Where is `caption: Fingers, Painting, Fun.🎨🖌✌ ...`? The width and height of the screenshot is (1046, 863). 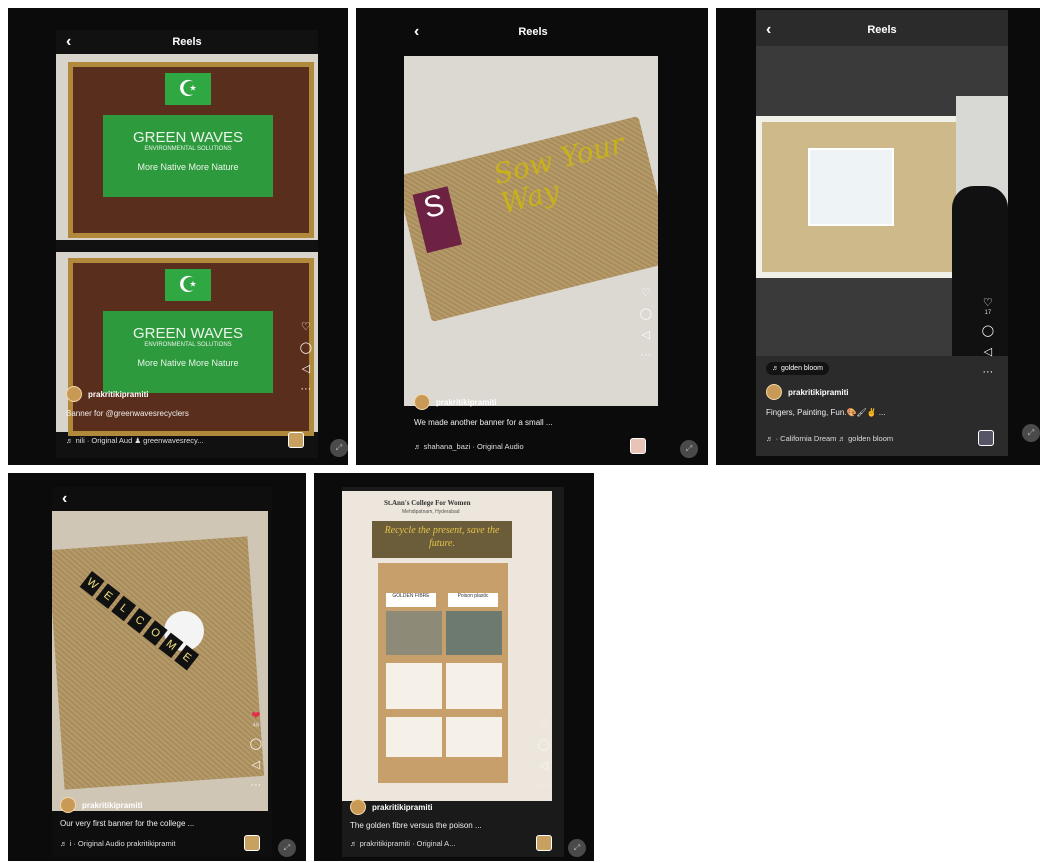 caption: Fingers, Painting, Fun.🎨🖌✌ ... is located at coordinates (825, 412).